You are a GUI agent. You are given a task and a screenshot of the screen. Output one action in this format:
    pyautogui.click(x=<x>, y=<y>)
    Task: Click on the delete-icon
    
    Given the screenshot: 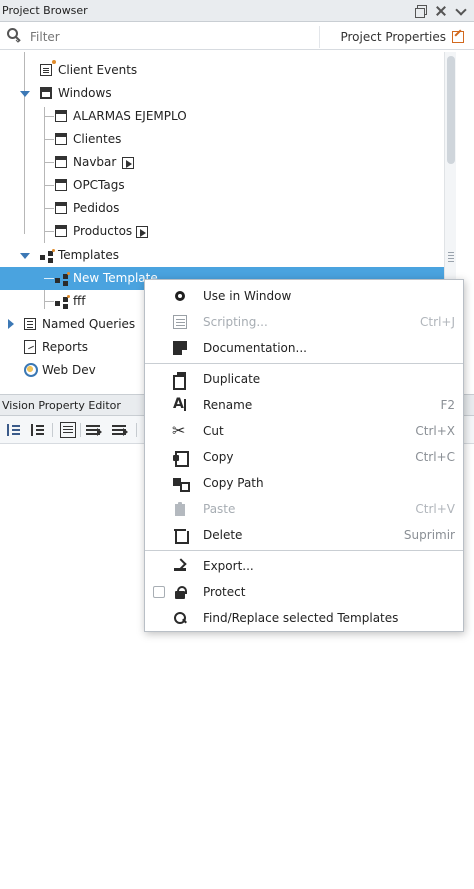 What is the action you would take?
    pyautogui.click(x=181, y=536)
    